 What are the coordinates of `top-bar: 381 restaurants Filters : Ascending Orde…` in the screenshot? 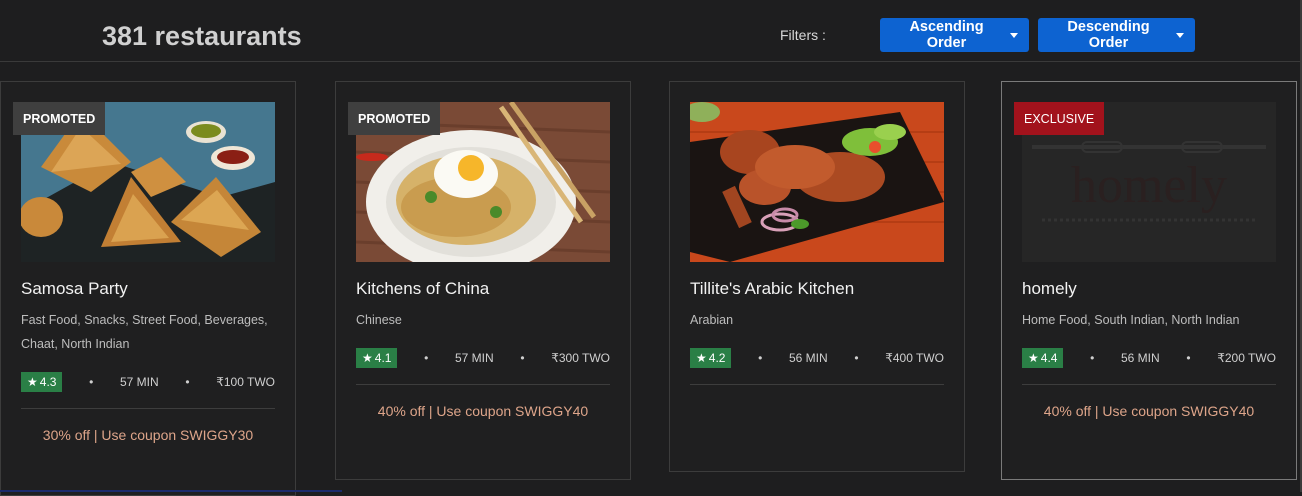 It's located at (651, 31).